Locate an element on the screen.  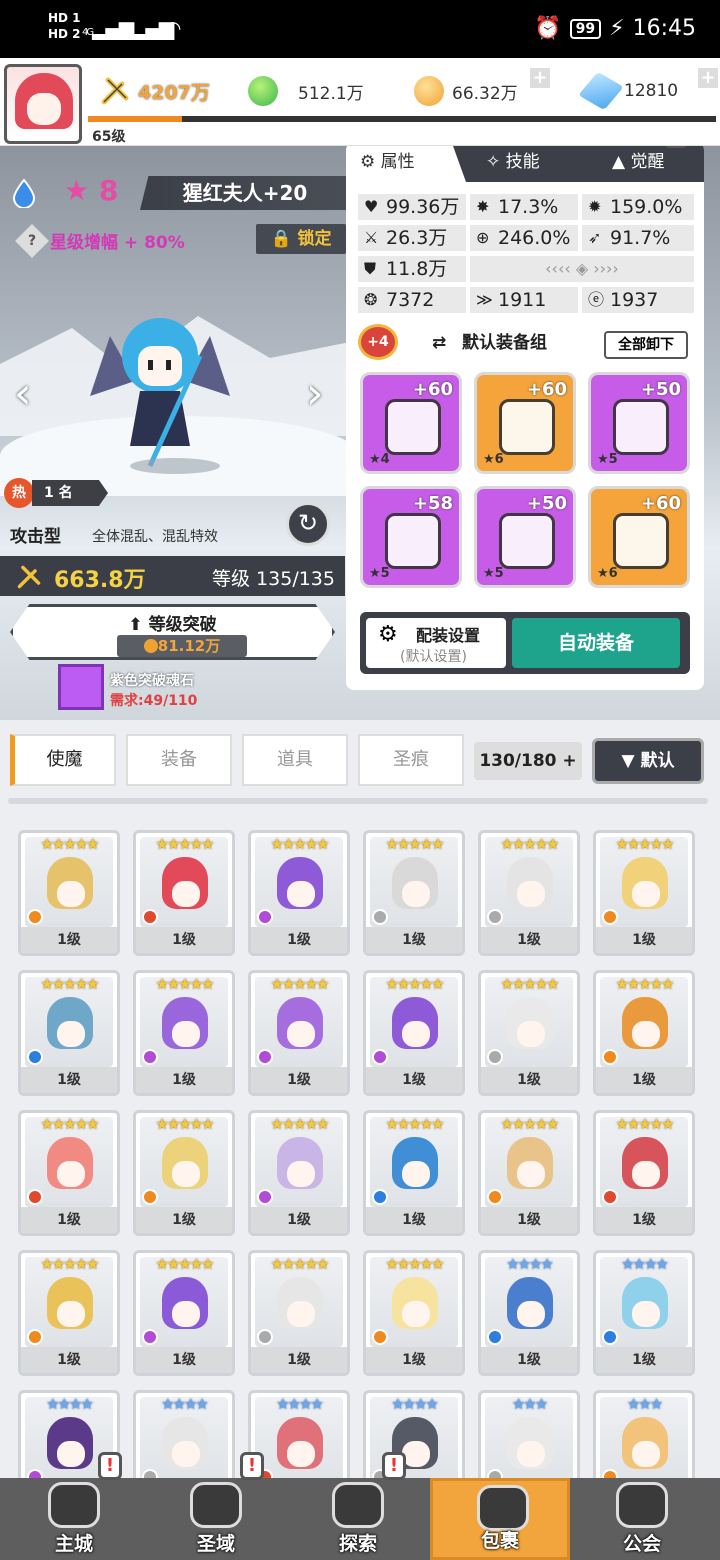
hero-type: 攻击型 is located at coordinates (35, 537).